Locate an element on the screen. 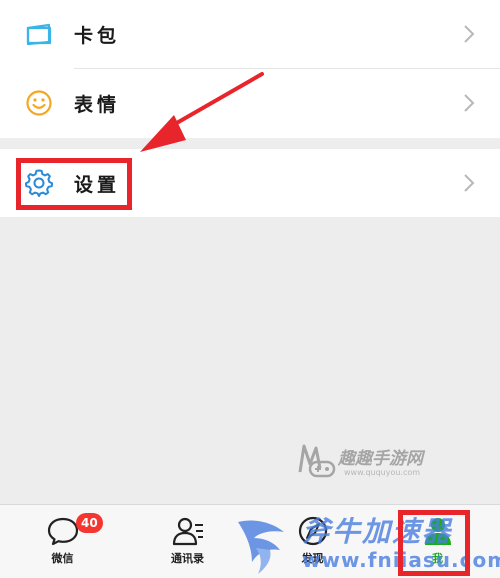  chat-bubble-icon is located at coordinates (62, 531).